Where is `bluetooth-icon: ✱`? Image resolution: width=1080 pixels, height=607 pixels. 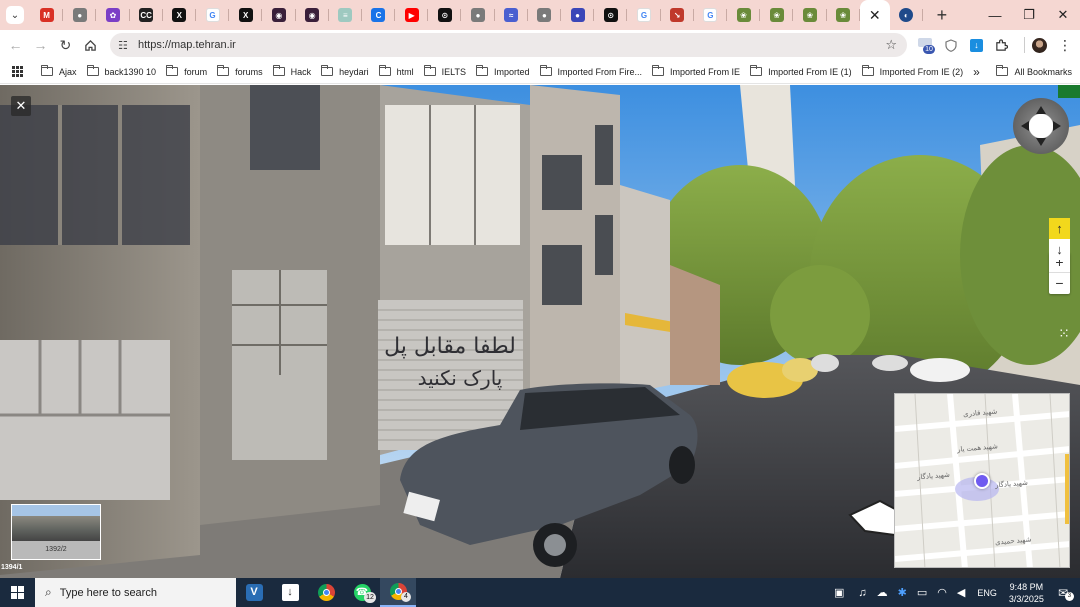 bluetooth-icon: ✱ is located at coordinates (902, 592).